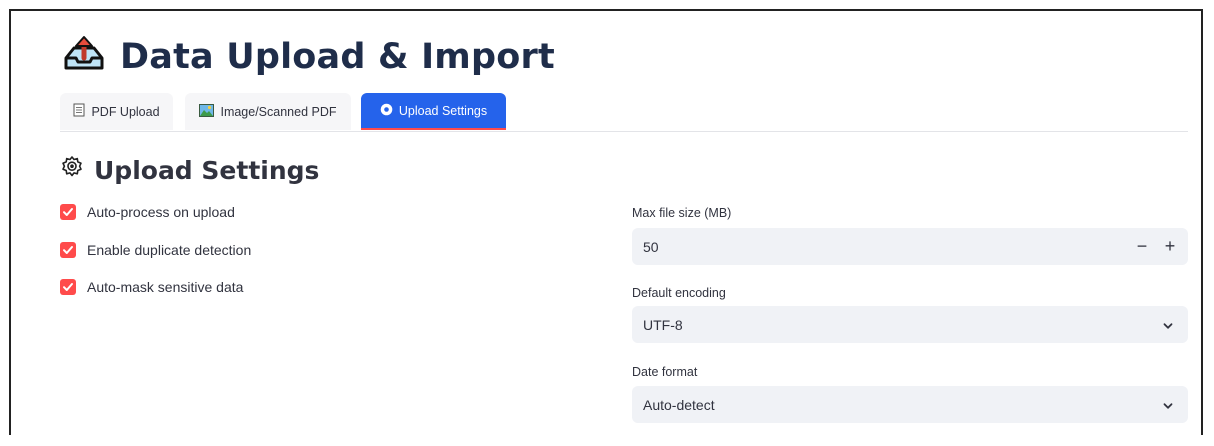 The image size is (1214, 446). What do you see at coordinates (1142, 246) in the screenshot?
I see `decrement-button: −` at bounding box center [1142, 246].